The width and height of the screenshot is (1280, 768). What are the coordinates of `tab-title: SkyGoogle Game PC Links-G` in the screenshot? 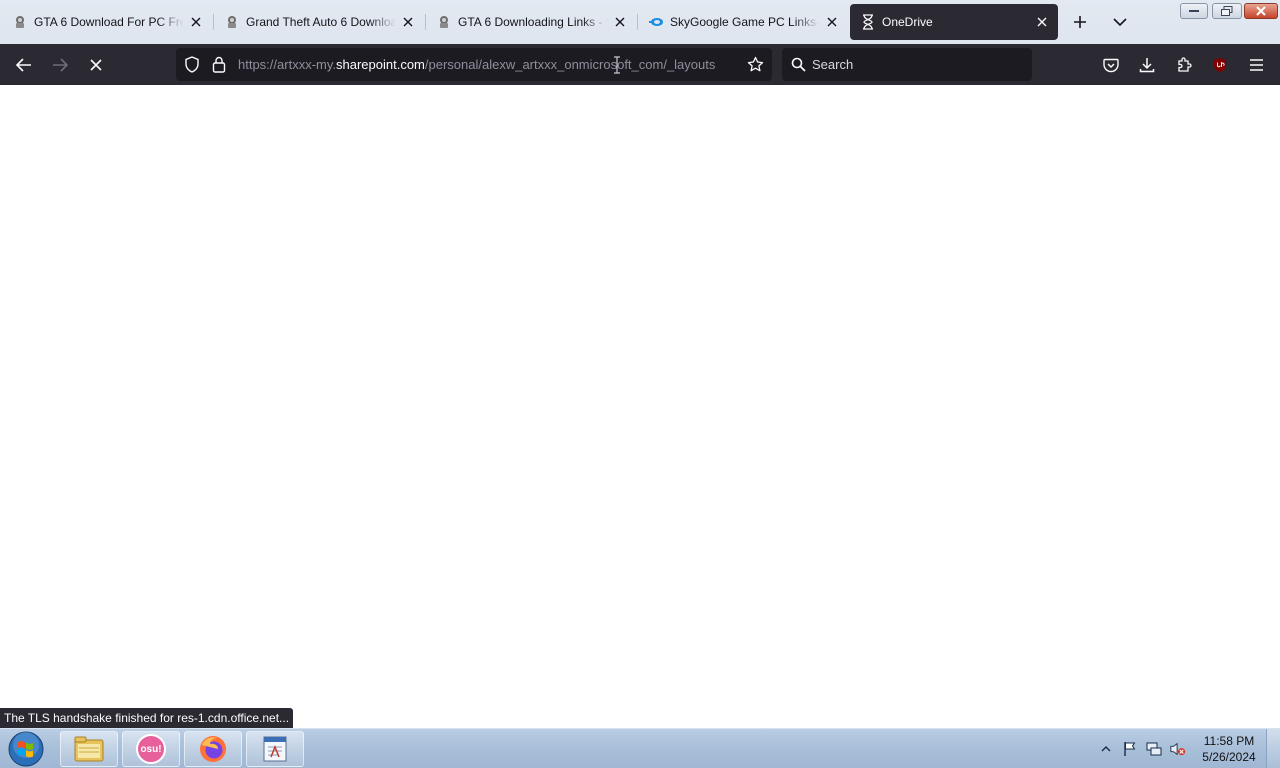 It's located at (745, 22).